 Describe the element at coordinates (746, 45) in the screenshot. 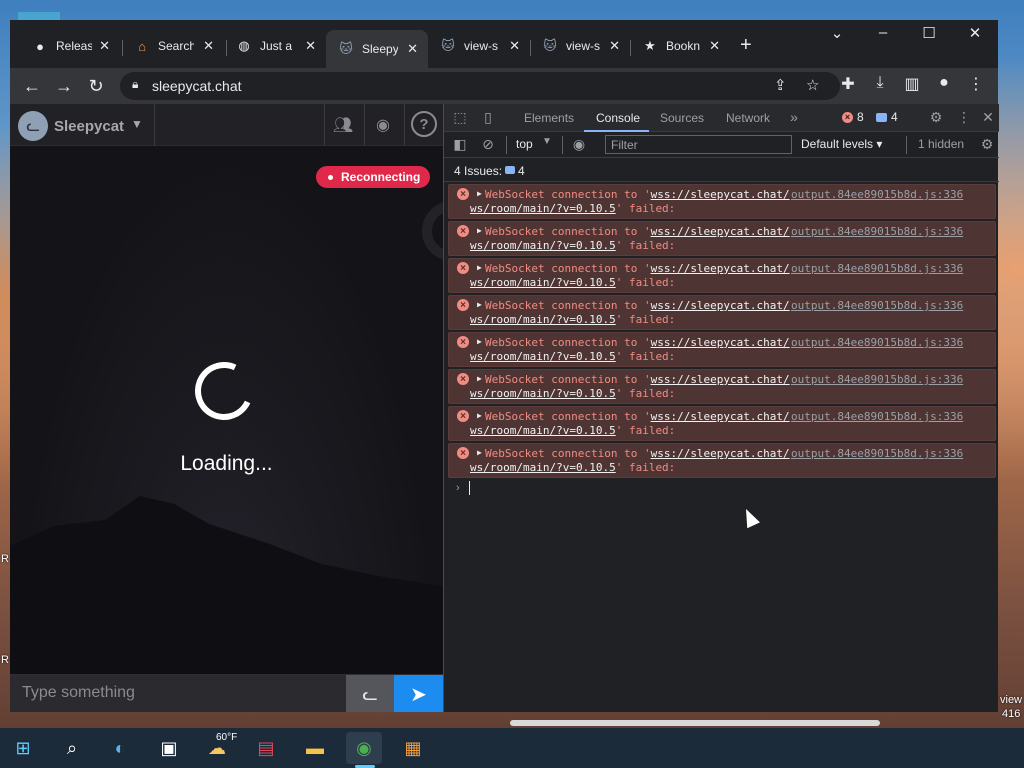

I see `new-tab-button: +` at that location.